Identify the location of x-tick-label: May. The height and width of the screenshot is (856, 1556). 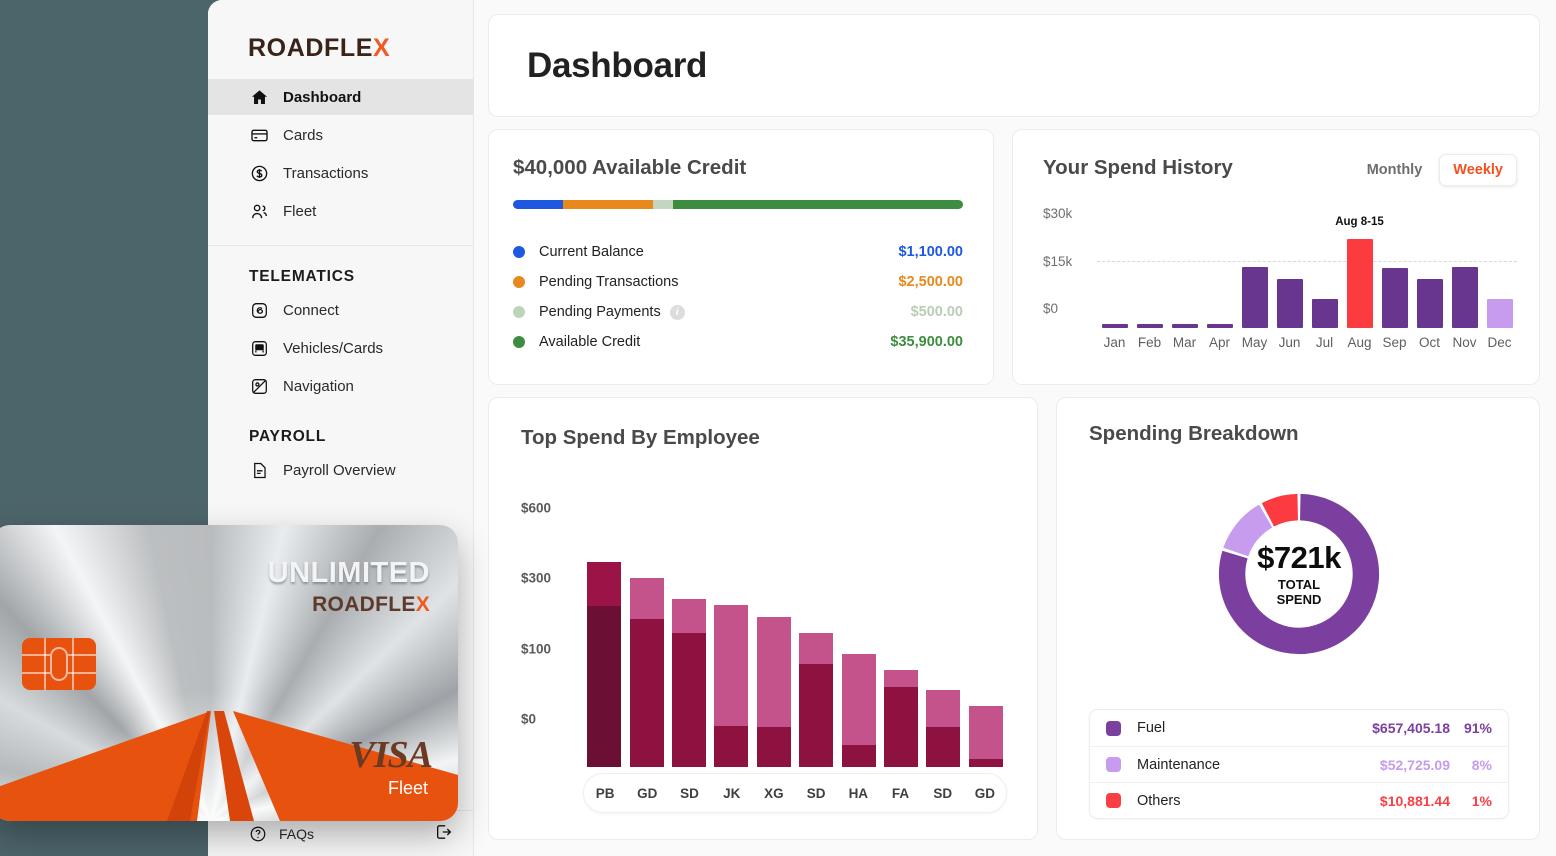
(1254, 342).